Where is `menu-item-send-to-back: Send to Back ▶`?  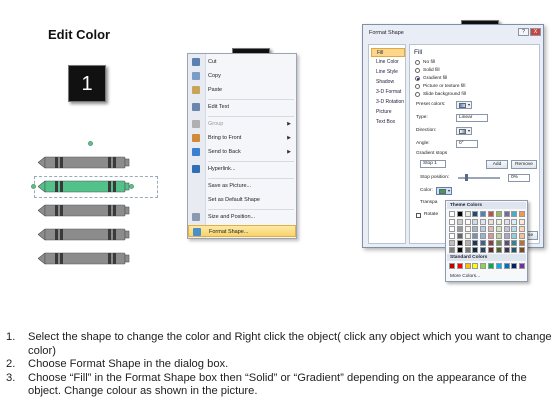
menu-item-send-to-back: Send to Back ▶ is located at coordinates (242, 152).